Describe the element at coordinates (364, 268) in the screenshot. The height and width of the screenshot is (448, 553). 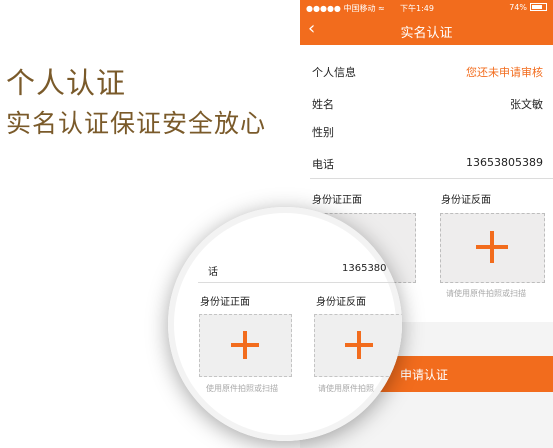
I see `mag-phone-value: 1365380` at that location.